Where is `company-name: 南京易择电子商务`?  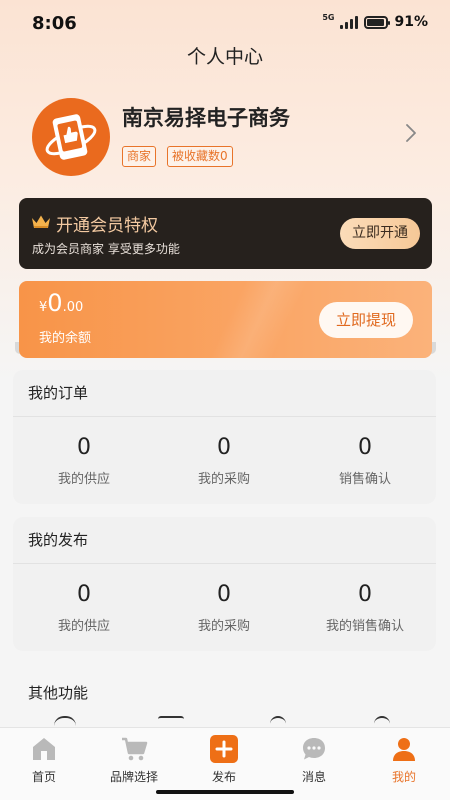 company-name: 南京易择电子商务 is located at coordinates (206, 118).